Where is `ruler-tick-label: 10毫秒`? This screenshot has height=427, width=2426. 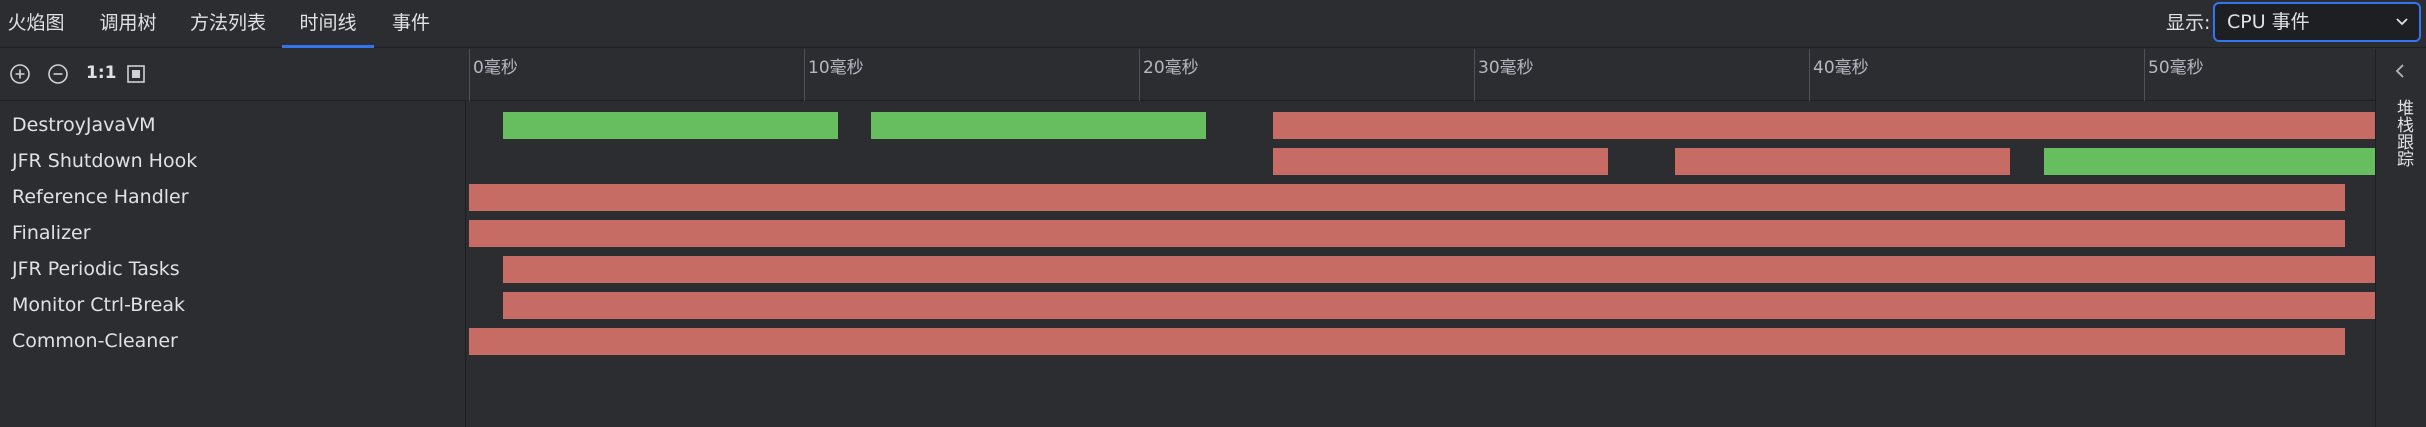
ruler-tick-label: 10毫秒 is located at coordinates (836, 68).